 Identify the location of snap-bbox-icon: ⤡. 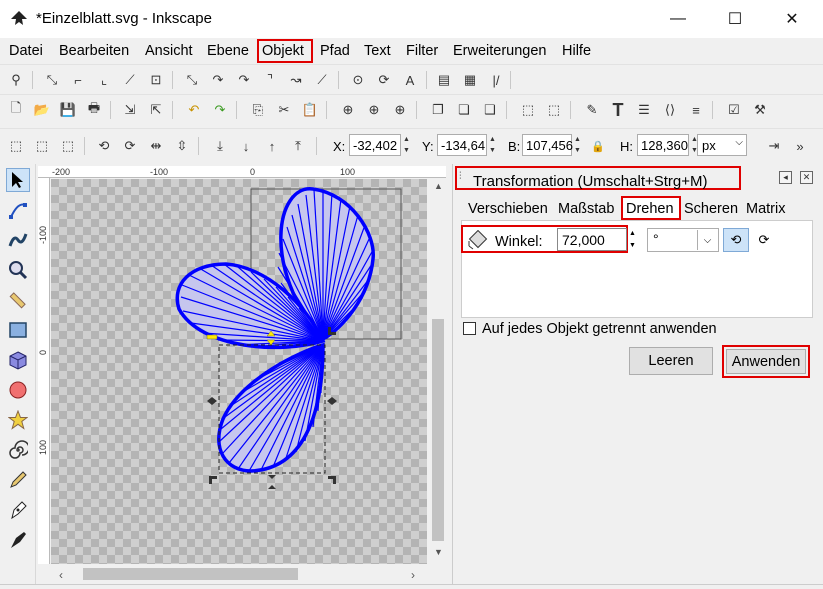
(52, 80).